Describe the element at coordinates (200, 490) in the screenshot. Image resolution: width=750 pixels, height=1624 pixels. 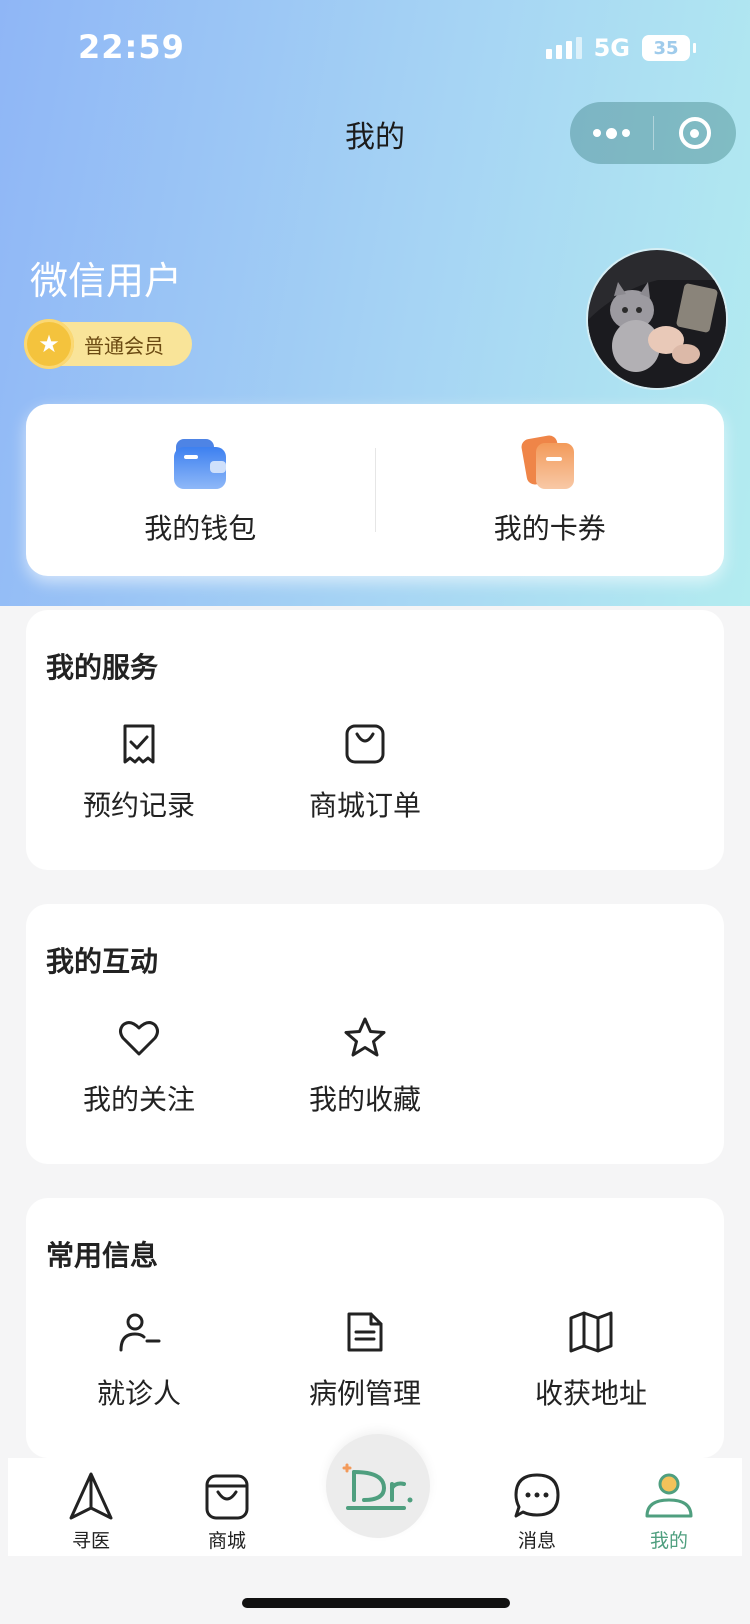
I see `wallet-button: 我的钱包` at that location.